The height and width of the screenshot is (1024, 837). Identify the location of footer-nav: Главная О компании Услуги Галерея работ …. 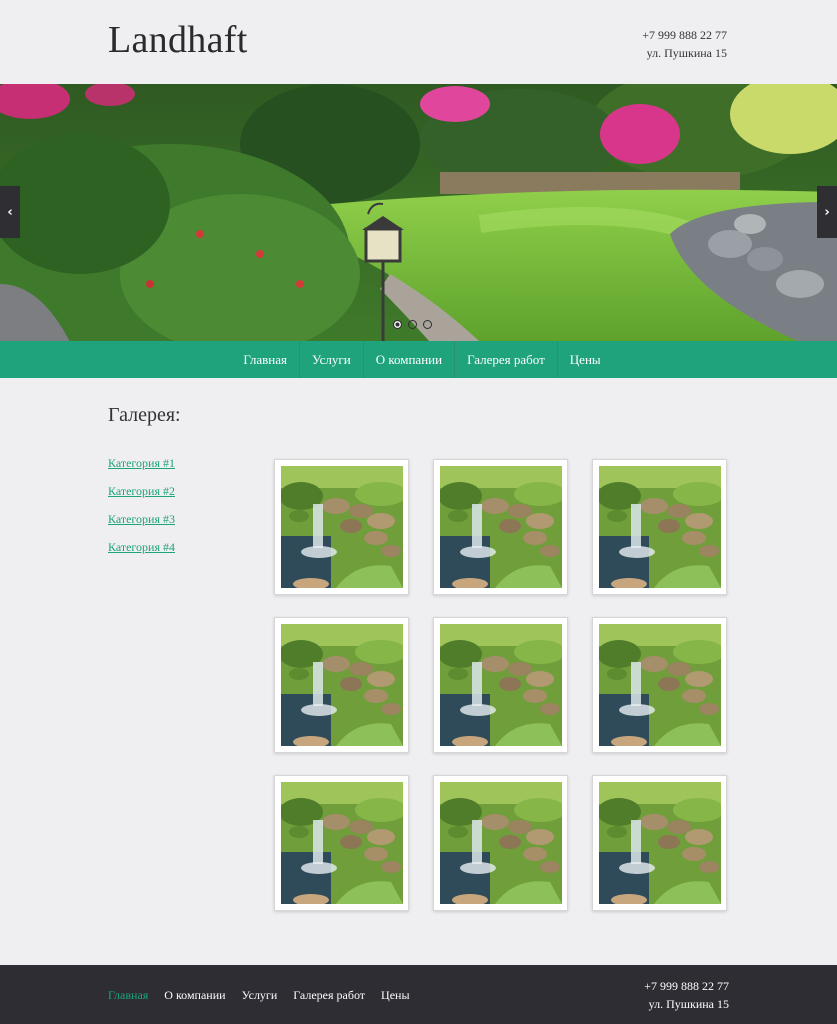
(259, 995).